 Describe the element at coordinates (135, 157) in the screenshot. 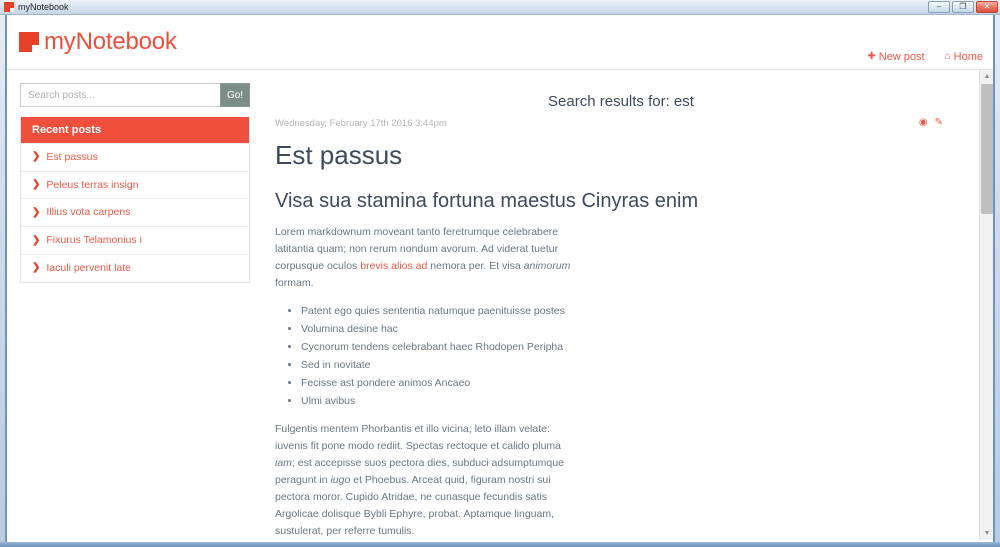

I see `sidebar-item-est-passus: ❯ Est passus` at that location.